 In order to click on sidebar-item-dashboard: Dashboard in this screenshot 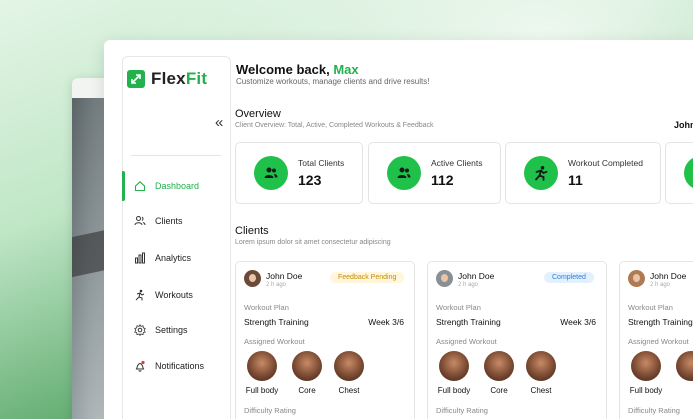, I will do `click(176, 186)`.